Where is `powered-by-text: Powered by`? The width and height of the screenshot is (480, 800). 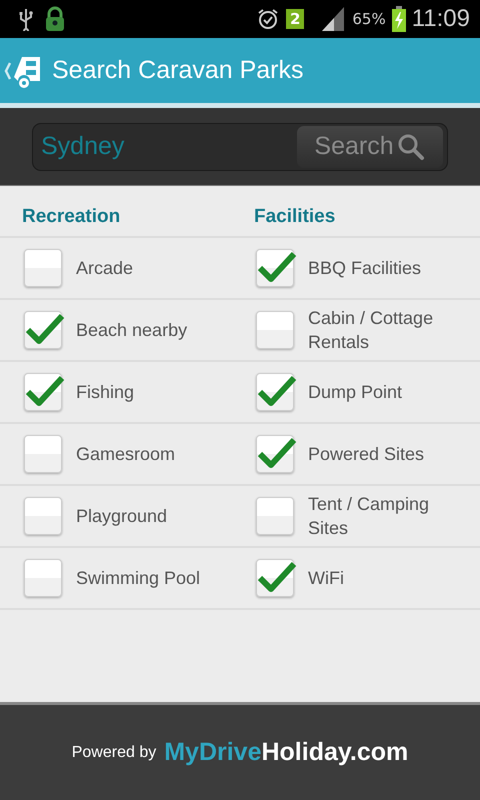
powered-by-text: Powered by is located at coordinates (114, 753).